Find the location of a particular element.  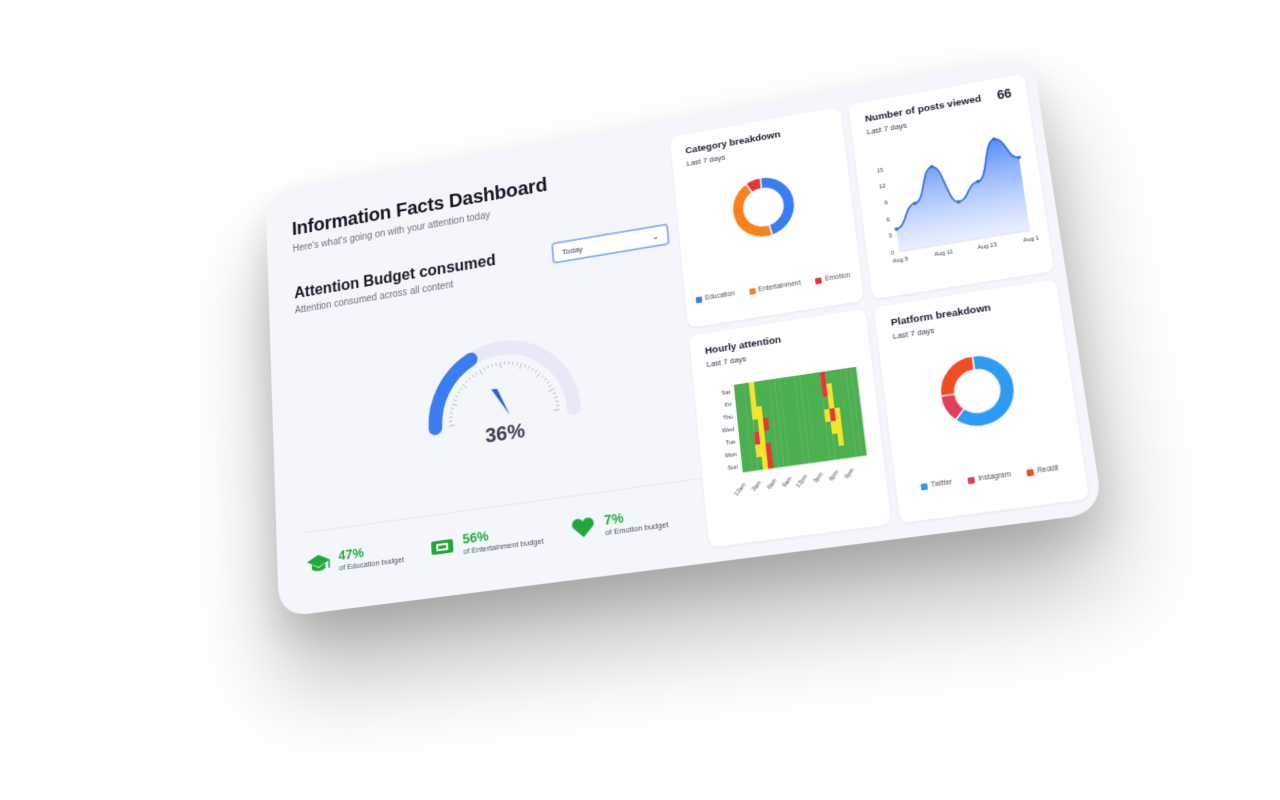

stat-education: 47% of Education budget is located at coordinates (355, 557).